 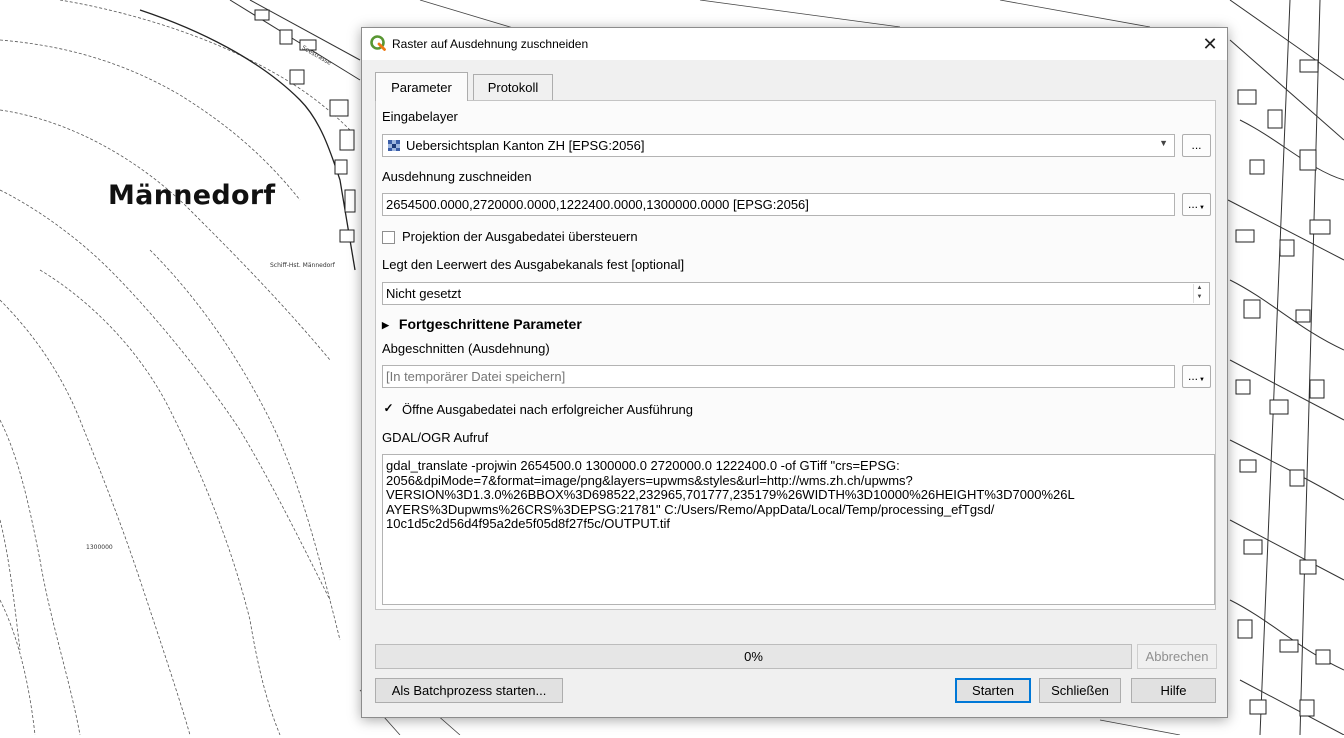 What do you see at coordinates (457, 176) in the screenshot?
I see `clip-extent-label: Ausdehnung zuschneiden` at bounding box center [457, 176].